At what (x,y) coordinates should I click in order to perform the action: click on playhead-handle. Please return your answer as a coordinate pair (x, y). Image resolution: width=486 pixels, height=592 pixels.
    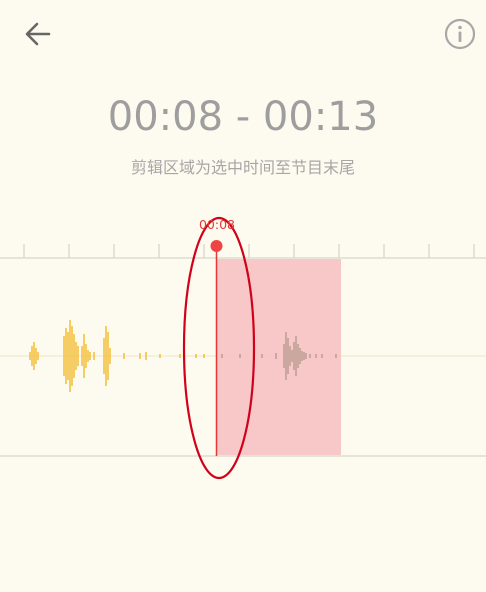
    Looking at the image, I should click on (216, 246).